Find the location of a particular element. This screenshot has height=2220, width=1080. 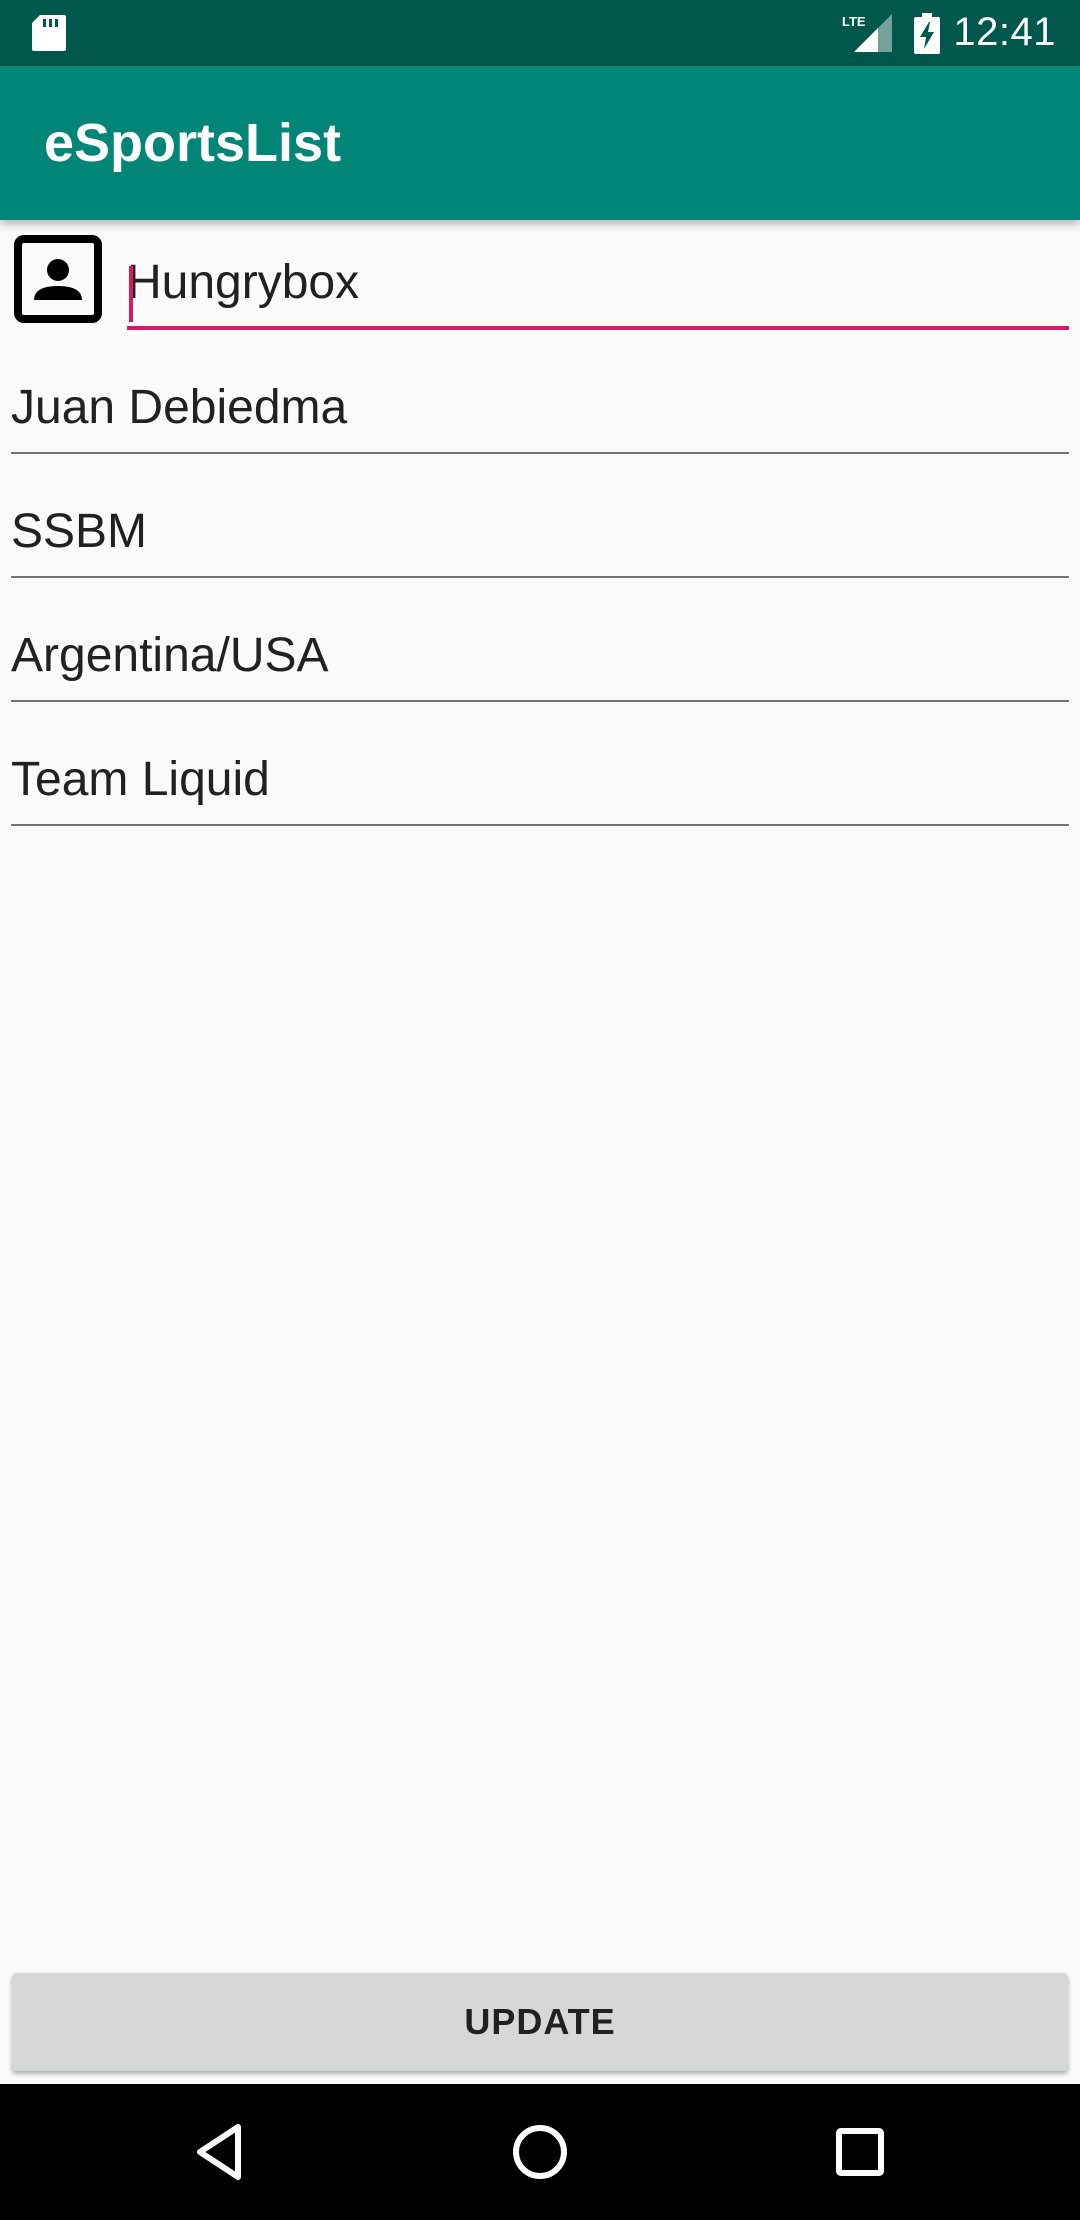

contact-card-icon is located at coordinates (58, 279).